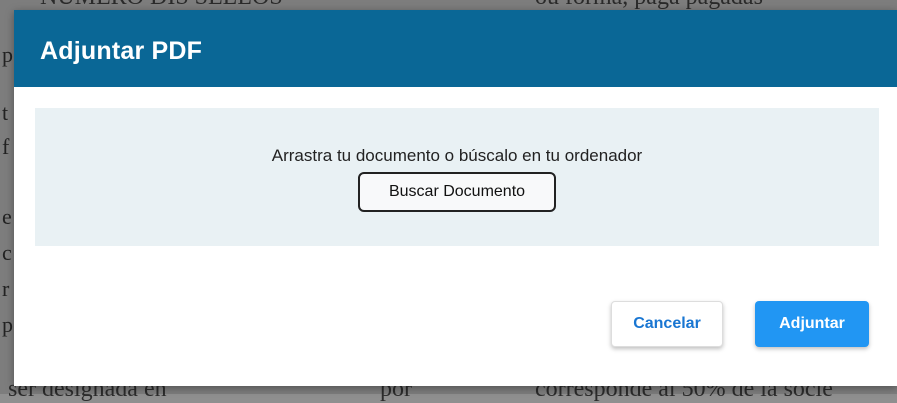 This screenshot has width=897, height=403. I want to click on browse-document-button: Buscar Documento, so click(457, 192).